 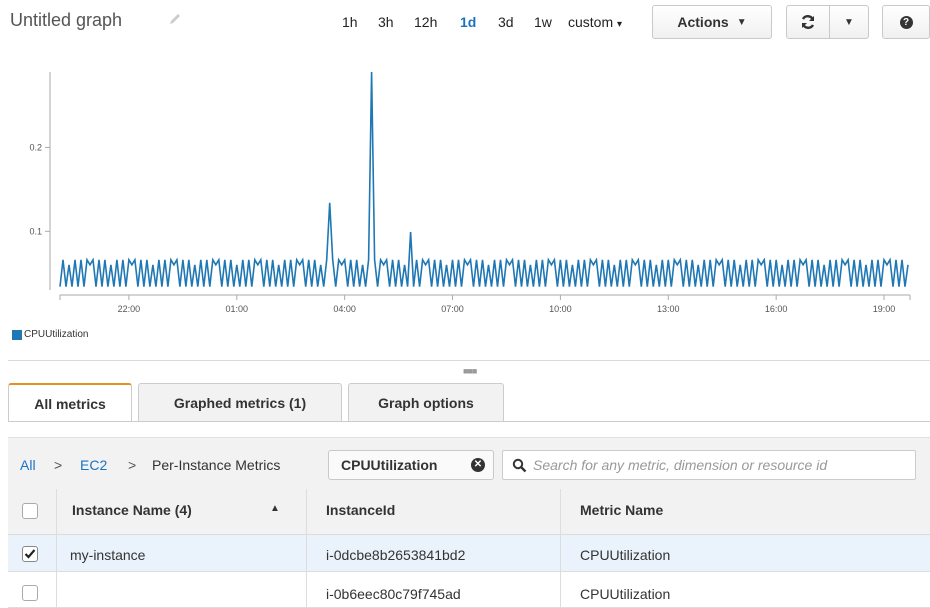 I want to click on range-1w: 1w, so click(x=543, y=22).